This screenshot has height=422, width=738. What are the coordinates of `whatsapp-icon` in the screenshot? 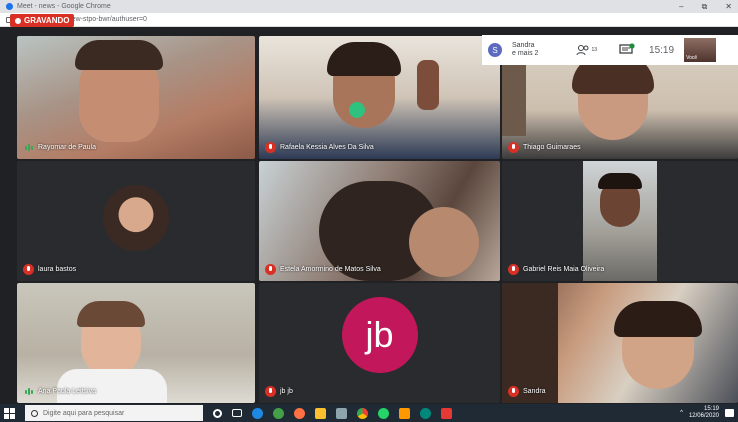 It's located at (383, 413).